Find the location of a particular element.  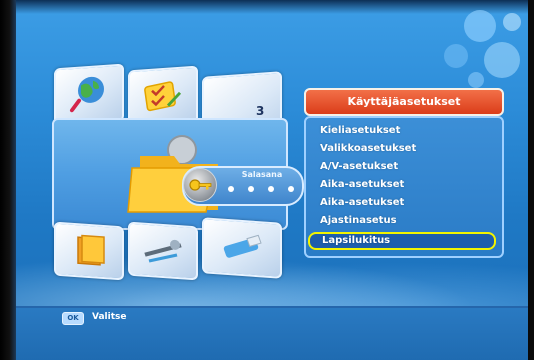

tile-number: 3 is located at coordinates (260, 111).